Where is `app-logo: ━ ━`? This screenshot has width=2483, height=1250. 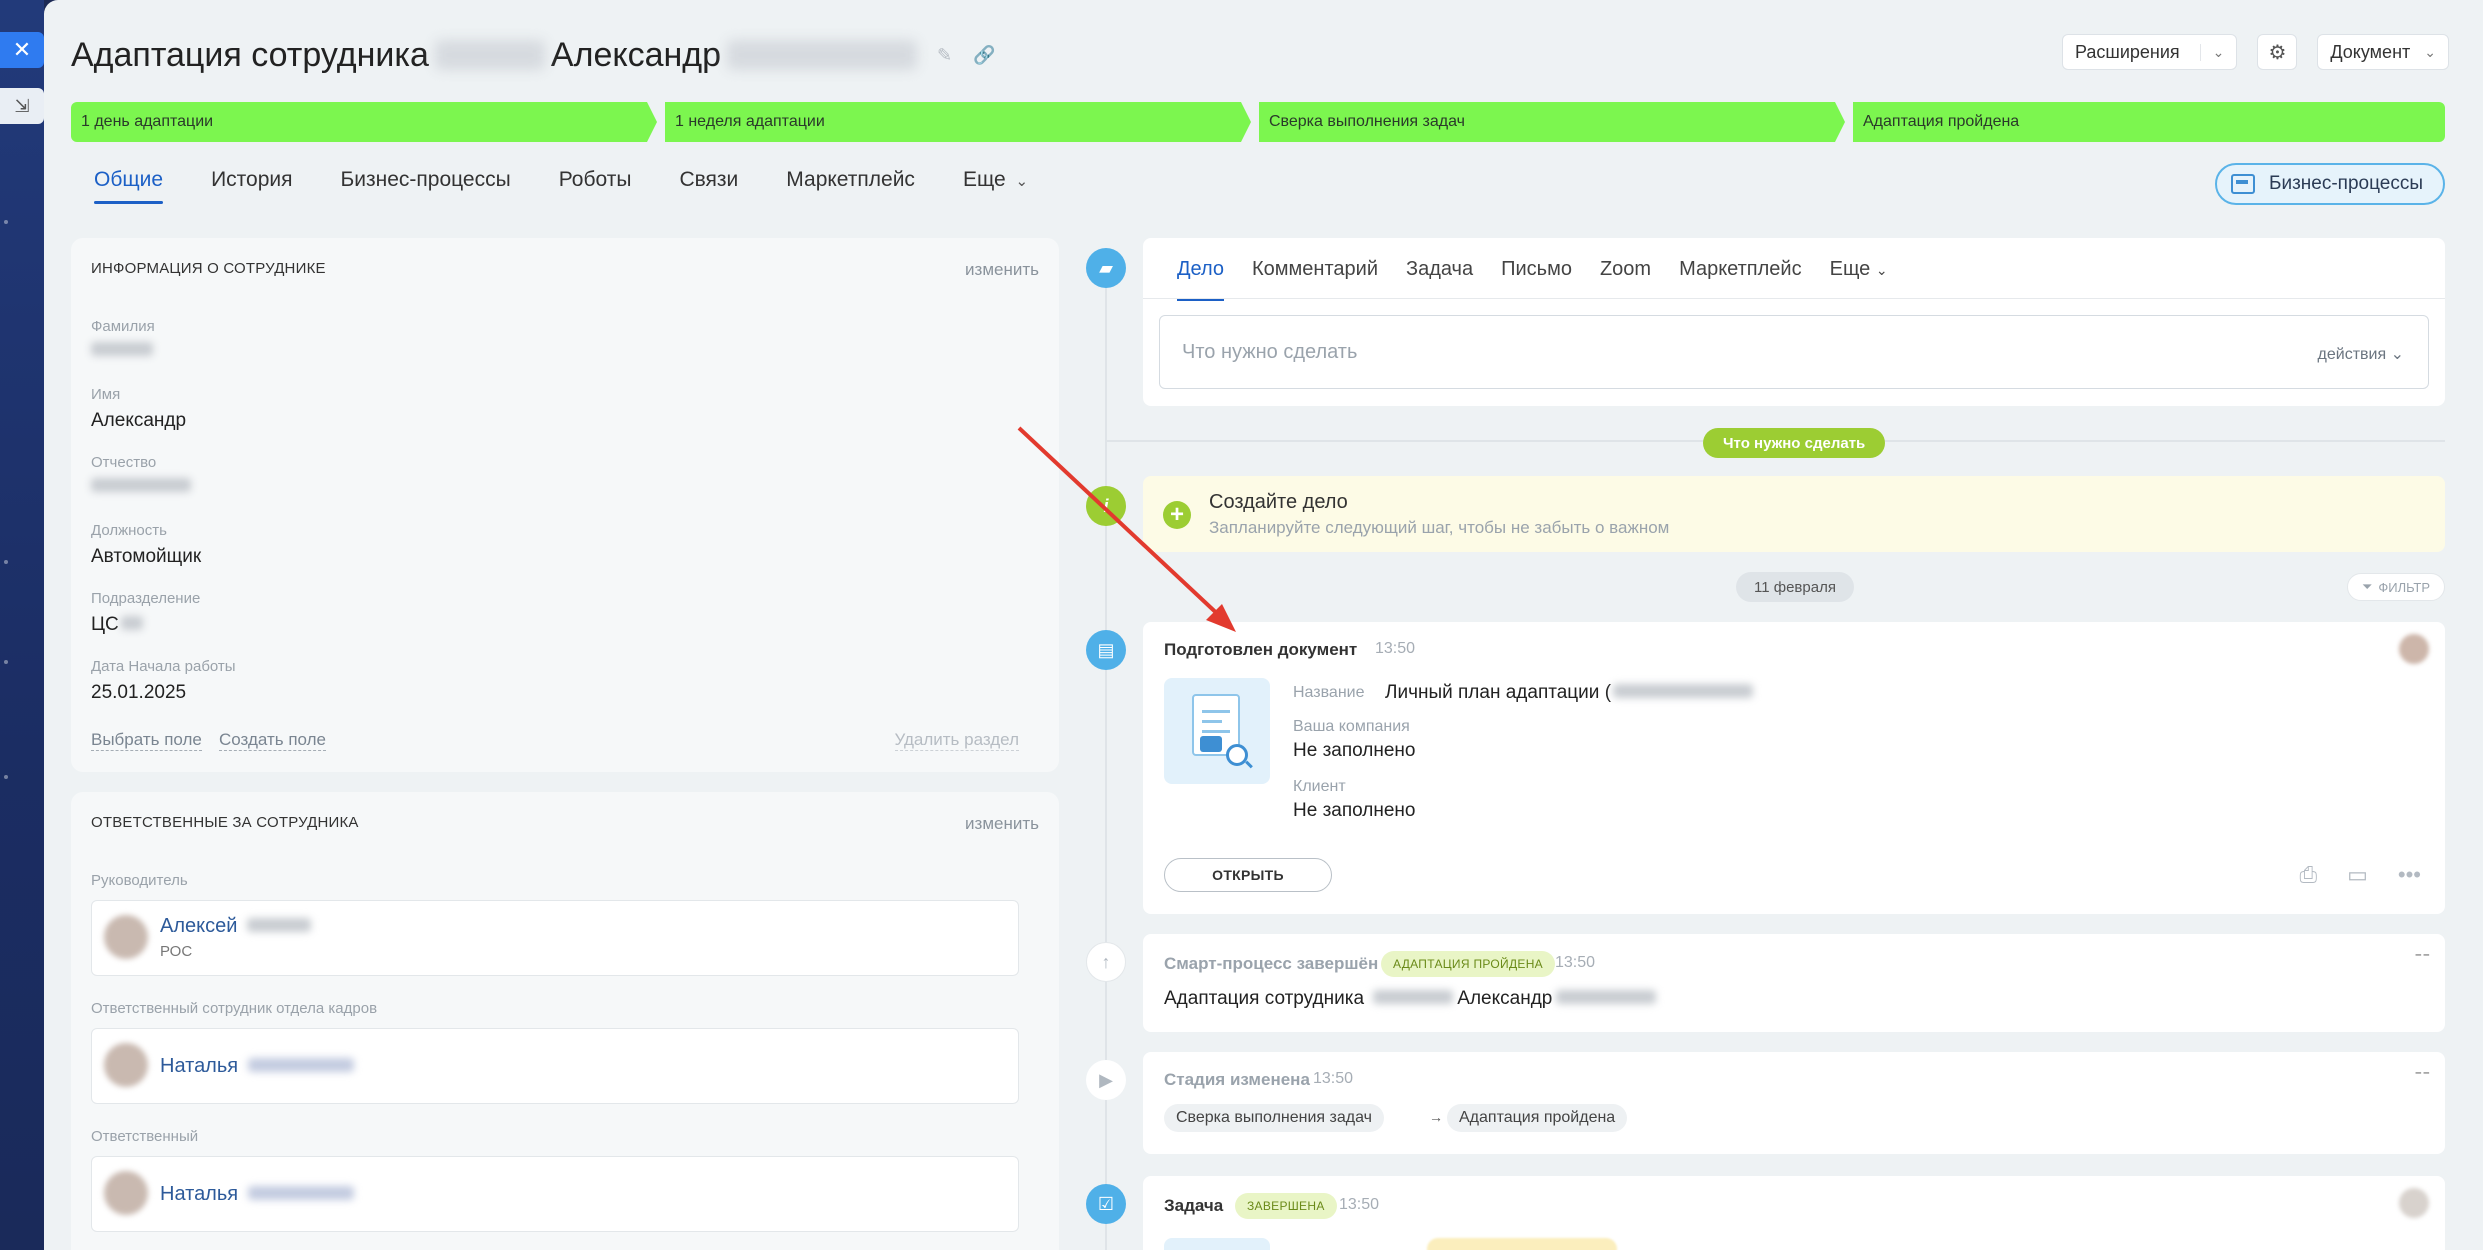
app-logo: ━ ━ is located at coordinates (2422, 955).